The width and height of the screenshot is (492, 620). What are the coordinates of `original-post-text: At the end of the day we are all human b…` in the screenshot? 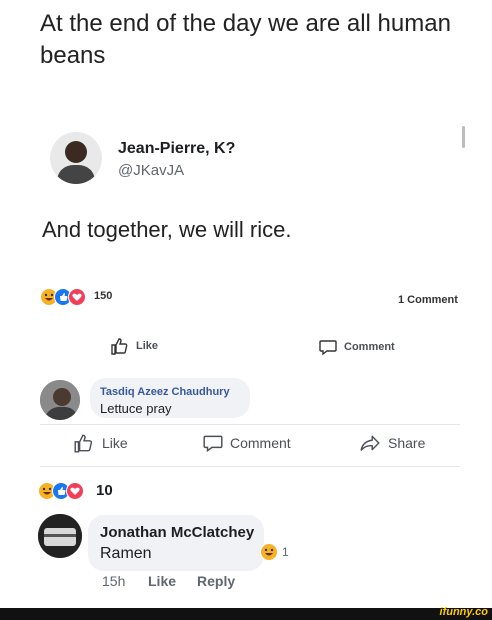 It's located at (245, 39).